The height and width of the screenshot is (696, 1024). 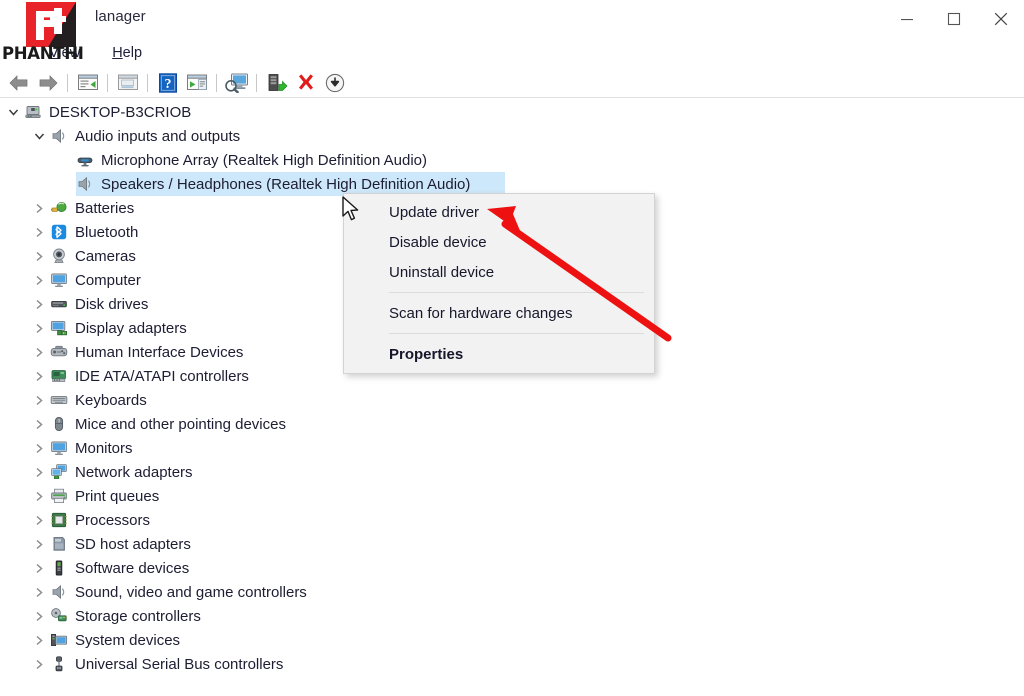 I want to click on update-driver-icon, so click(x=127, y=82).